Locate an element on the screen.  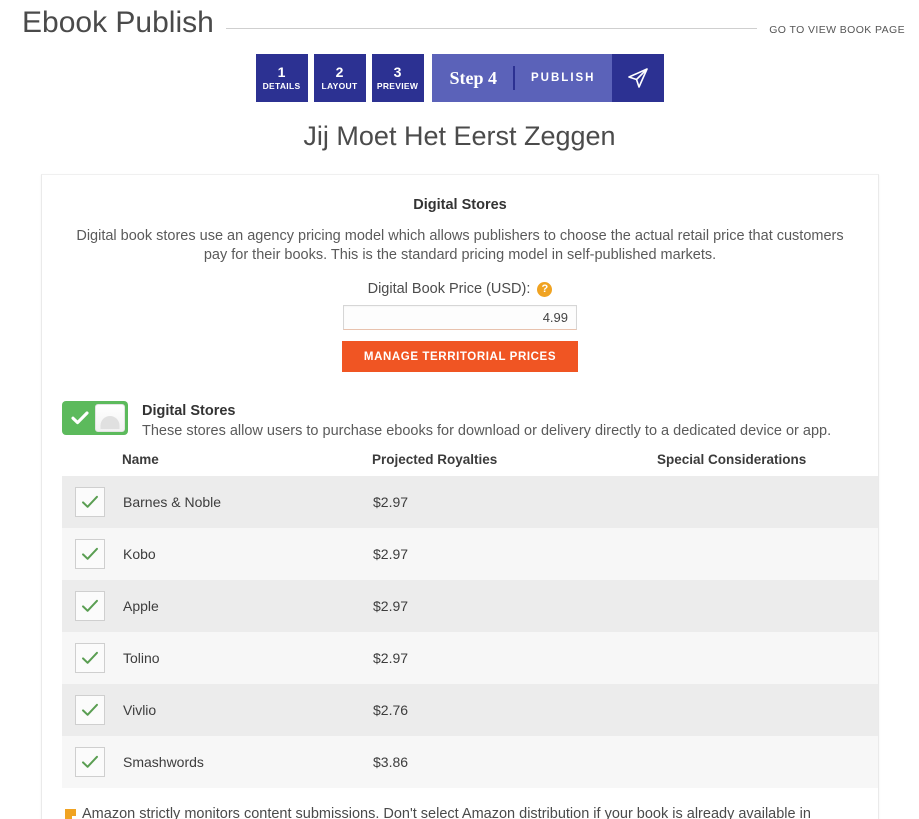
store-name: Barnes & Noble is located at coordinates (172, 502).